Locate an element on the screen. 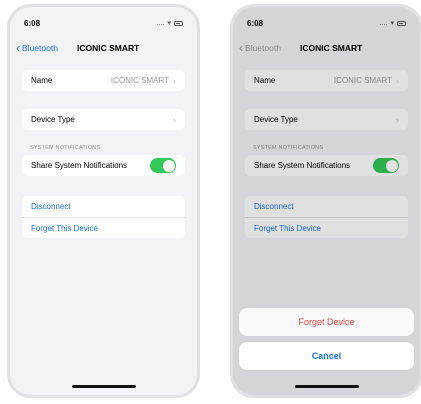  battery-icon is located at coordinates (178, 23).